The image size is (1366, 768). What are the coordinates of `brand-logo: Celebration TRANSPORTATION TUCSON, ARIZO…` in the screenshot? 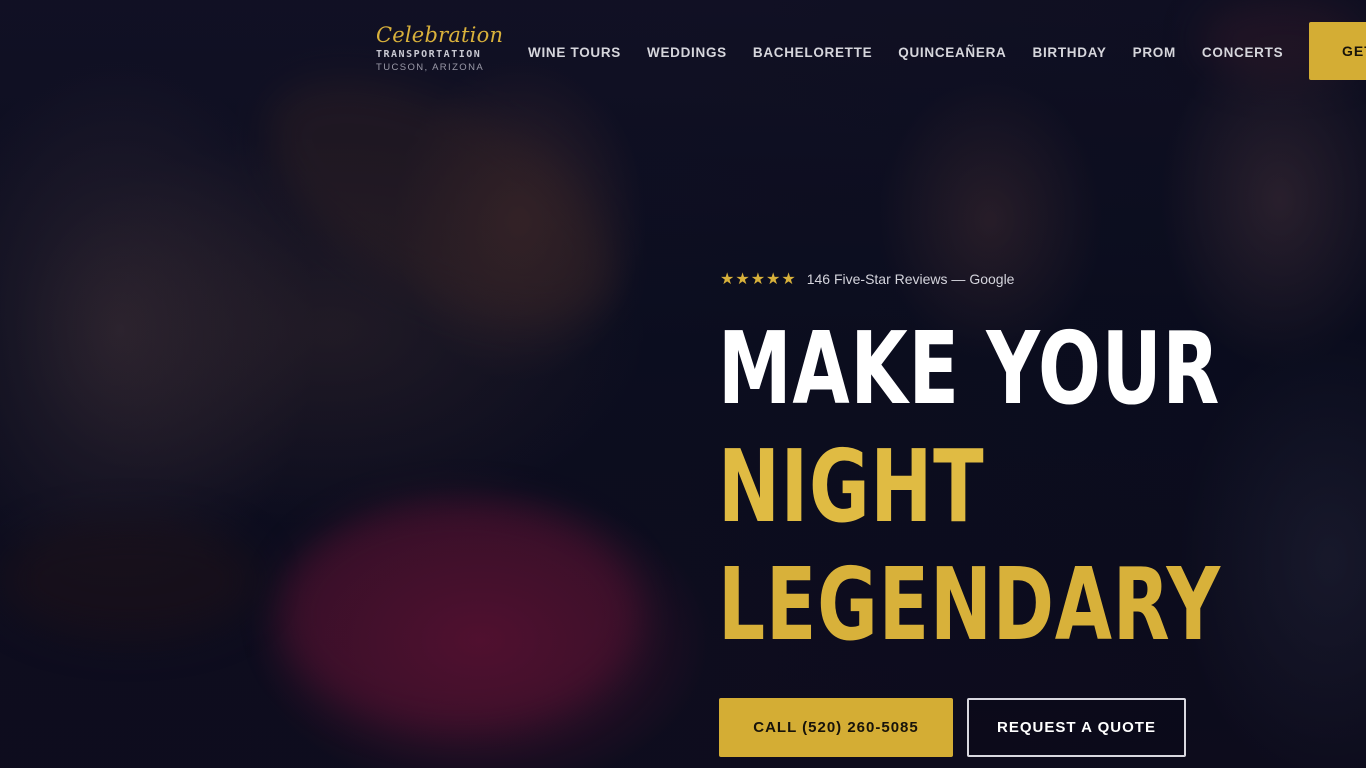 It's located at (440, 48).